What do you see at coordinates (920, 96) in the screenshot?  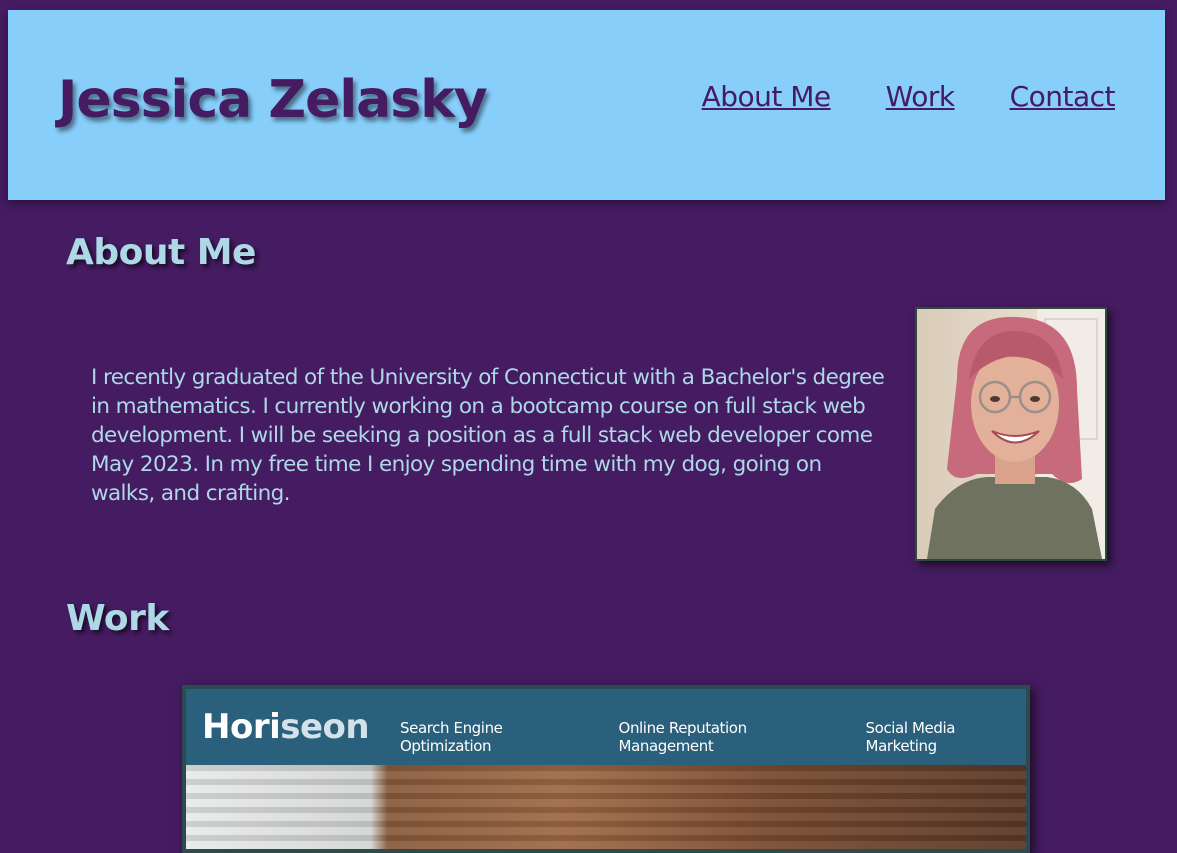 I see `nav-link-work: Work` at bounding box center [920, 96].